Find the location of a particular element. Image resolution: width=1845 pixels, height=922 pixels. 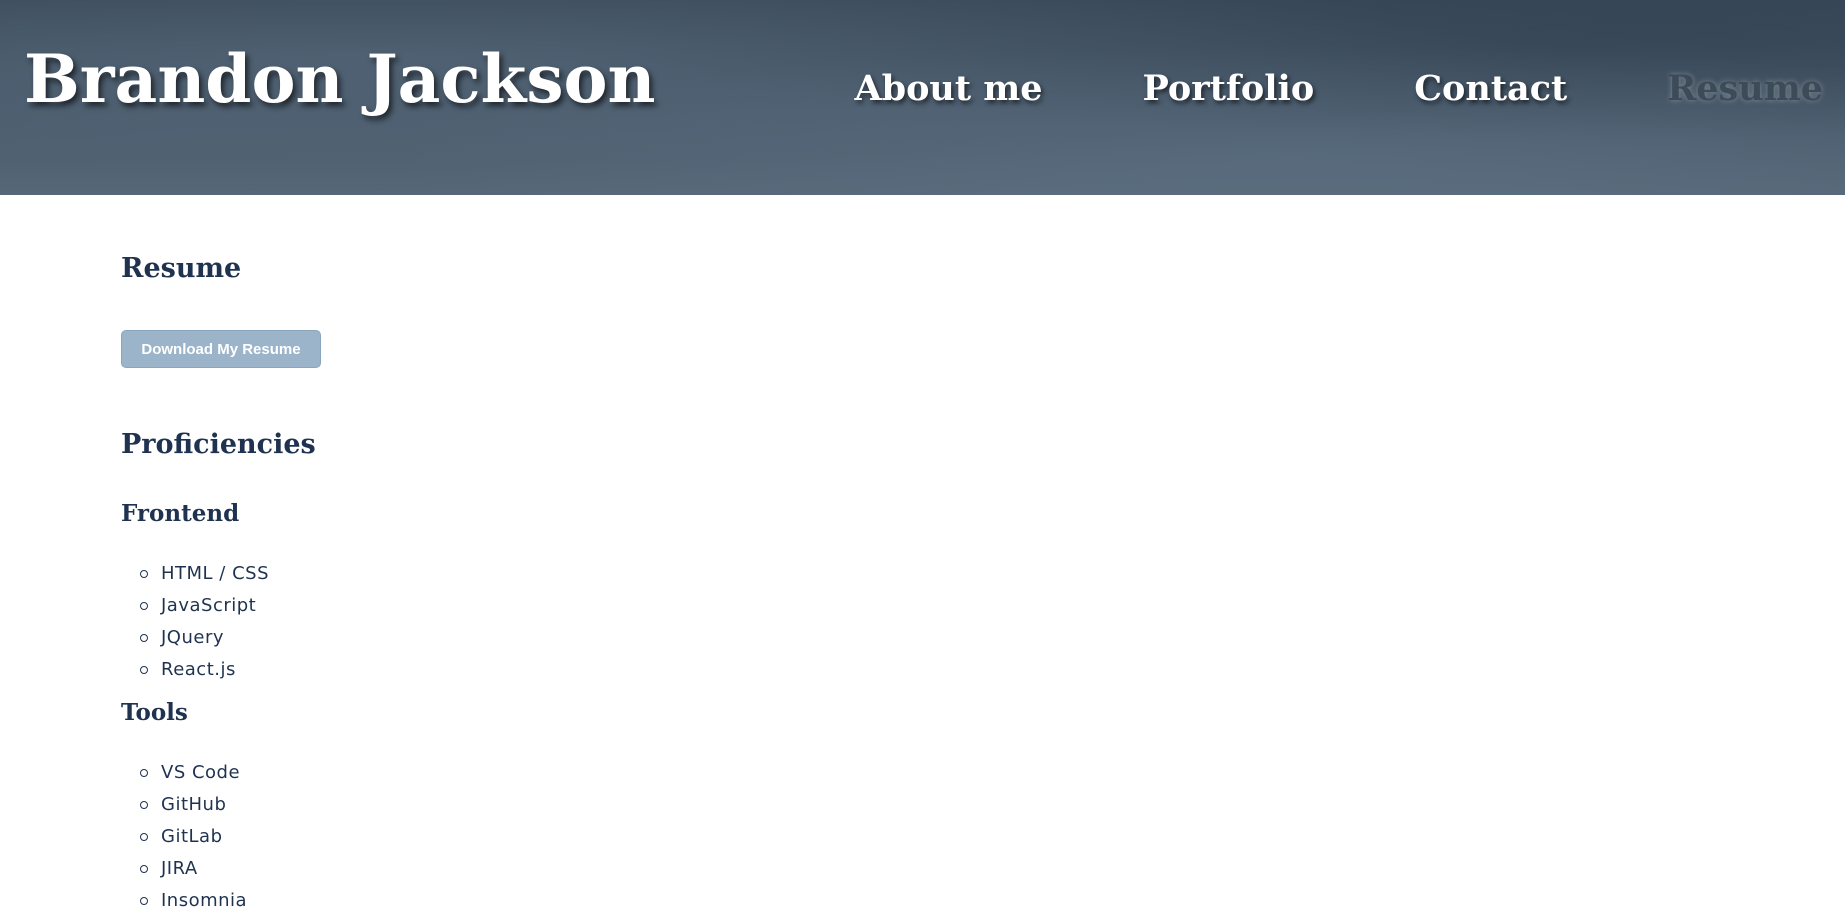

list-item: VS Code is located at coordinates (184, 773).